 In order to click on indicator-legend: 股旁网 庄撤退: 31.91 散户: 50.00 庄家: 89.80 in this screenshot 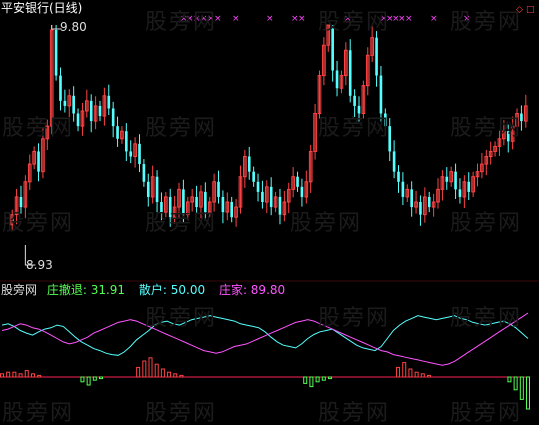, I will do `click(143, 290)`.